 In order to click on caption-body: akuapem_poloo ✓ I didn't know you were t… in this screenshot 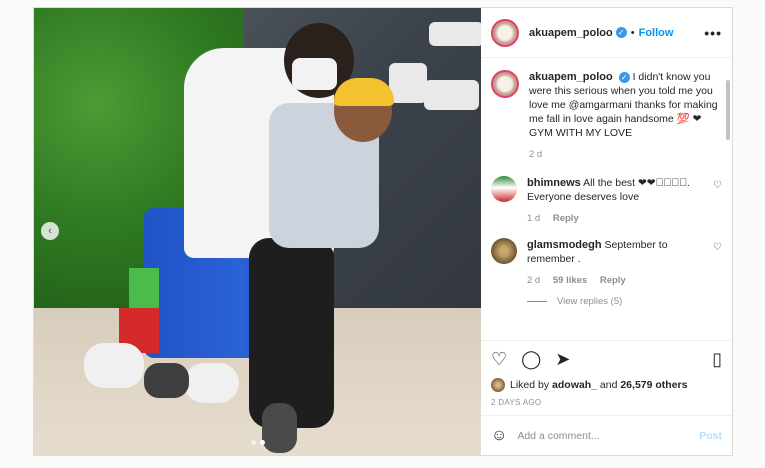, I will do `click(625, 116)`.